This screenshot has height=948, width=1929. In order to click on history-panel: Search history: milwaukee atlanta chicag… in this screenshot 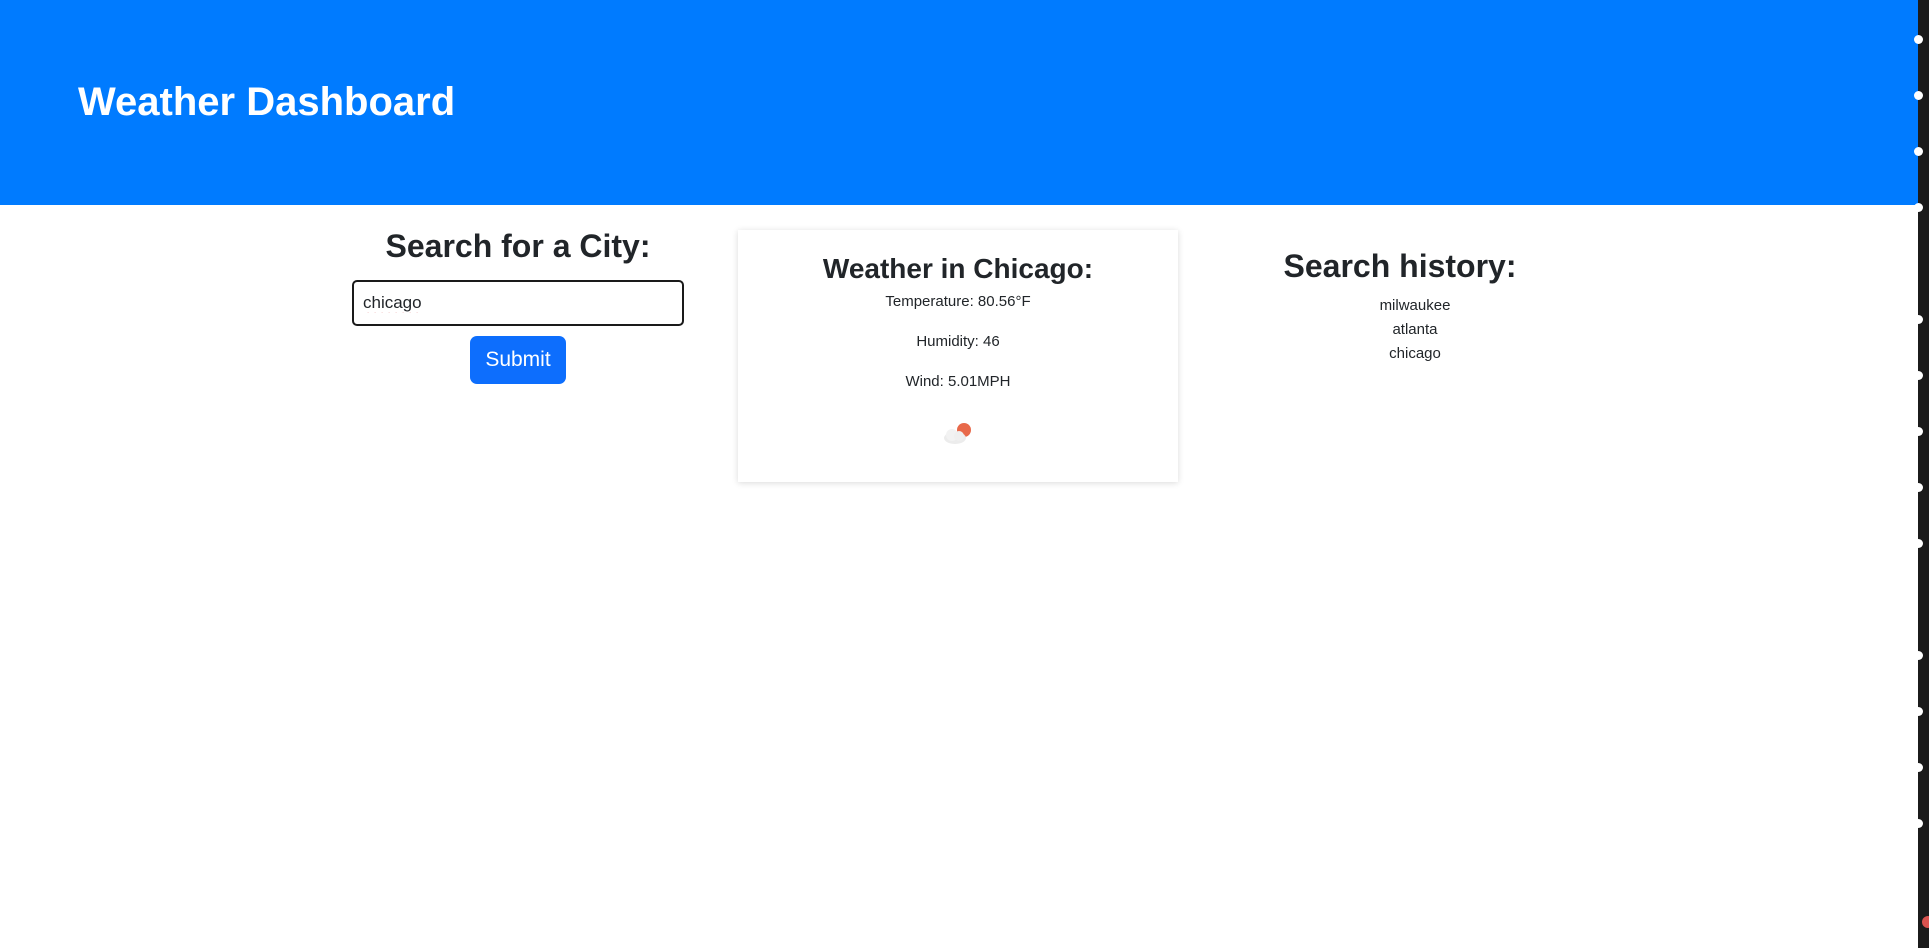, I will do `click(1415, 304)`.